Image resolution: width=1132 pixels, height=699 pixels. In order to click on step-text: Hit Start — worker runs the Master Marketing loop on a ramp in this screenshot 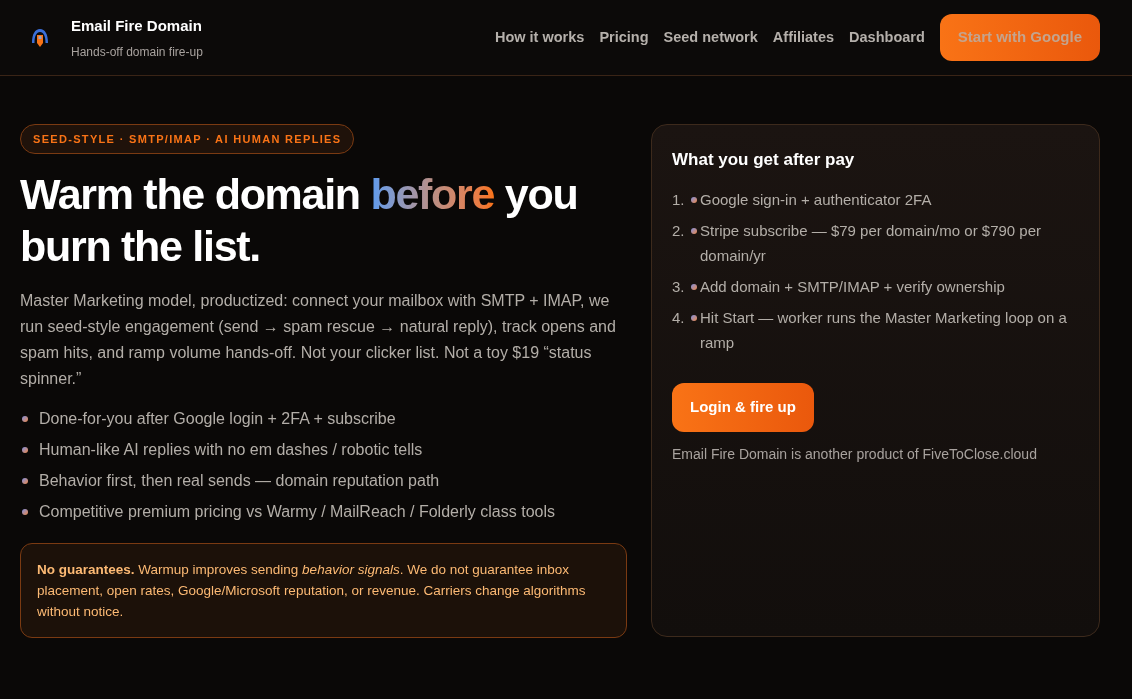, I will do `click(884, 330)`.